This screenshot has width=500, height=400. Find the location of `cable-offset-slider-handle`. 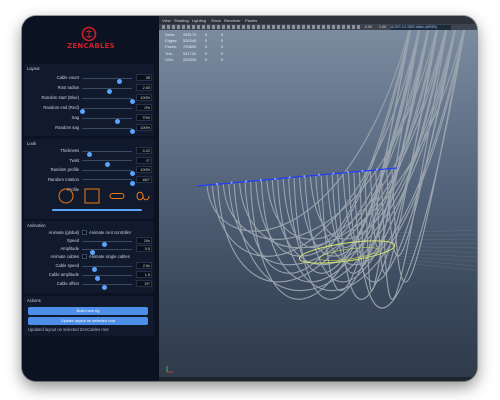

cable-offset-slider-handle is located at coordinates (104, 287).